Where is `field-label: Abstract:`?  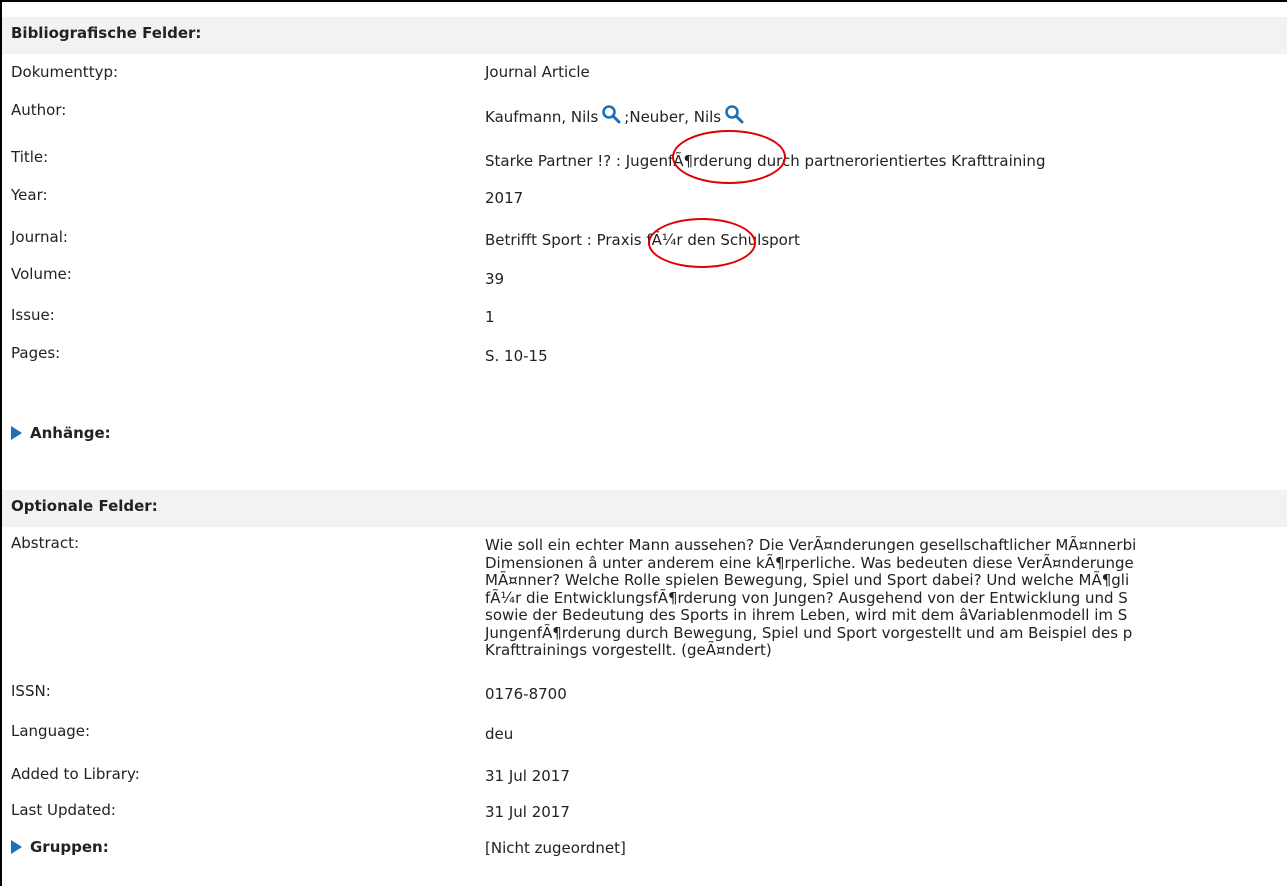 field-label: Abstract: is located at coordinates (45, 543).